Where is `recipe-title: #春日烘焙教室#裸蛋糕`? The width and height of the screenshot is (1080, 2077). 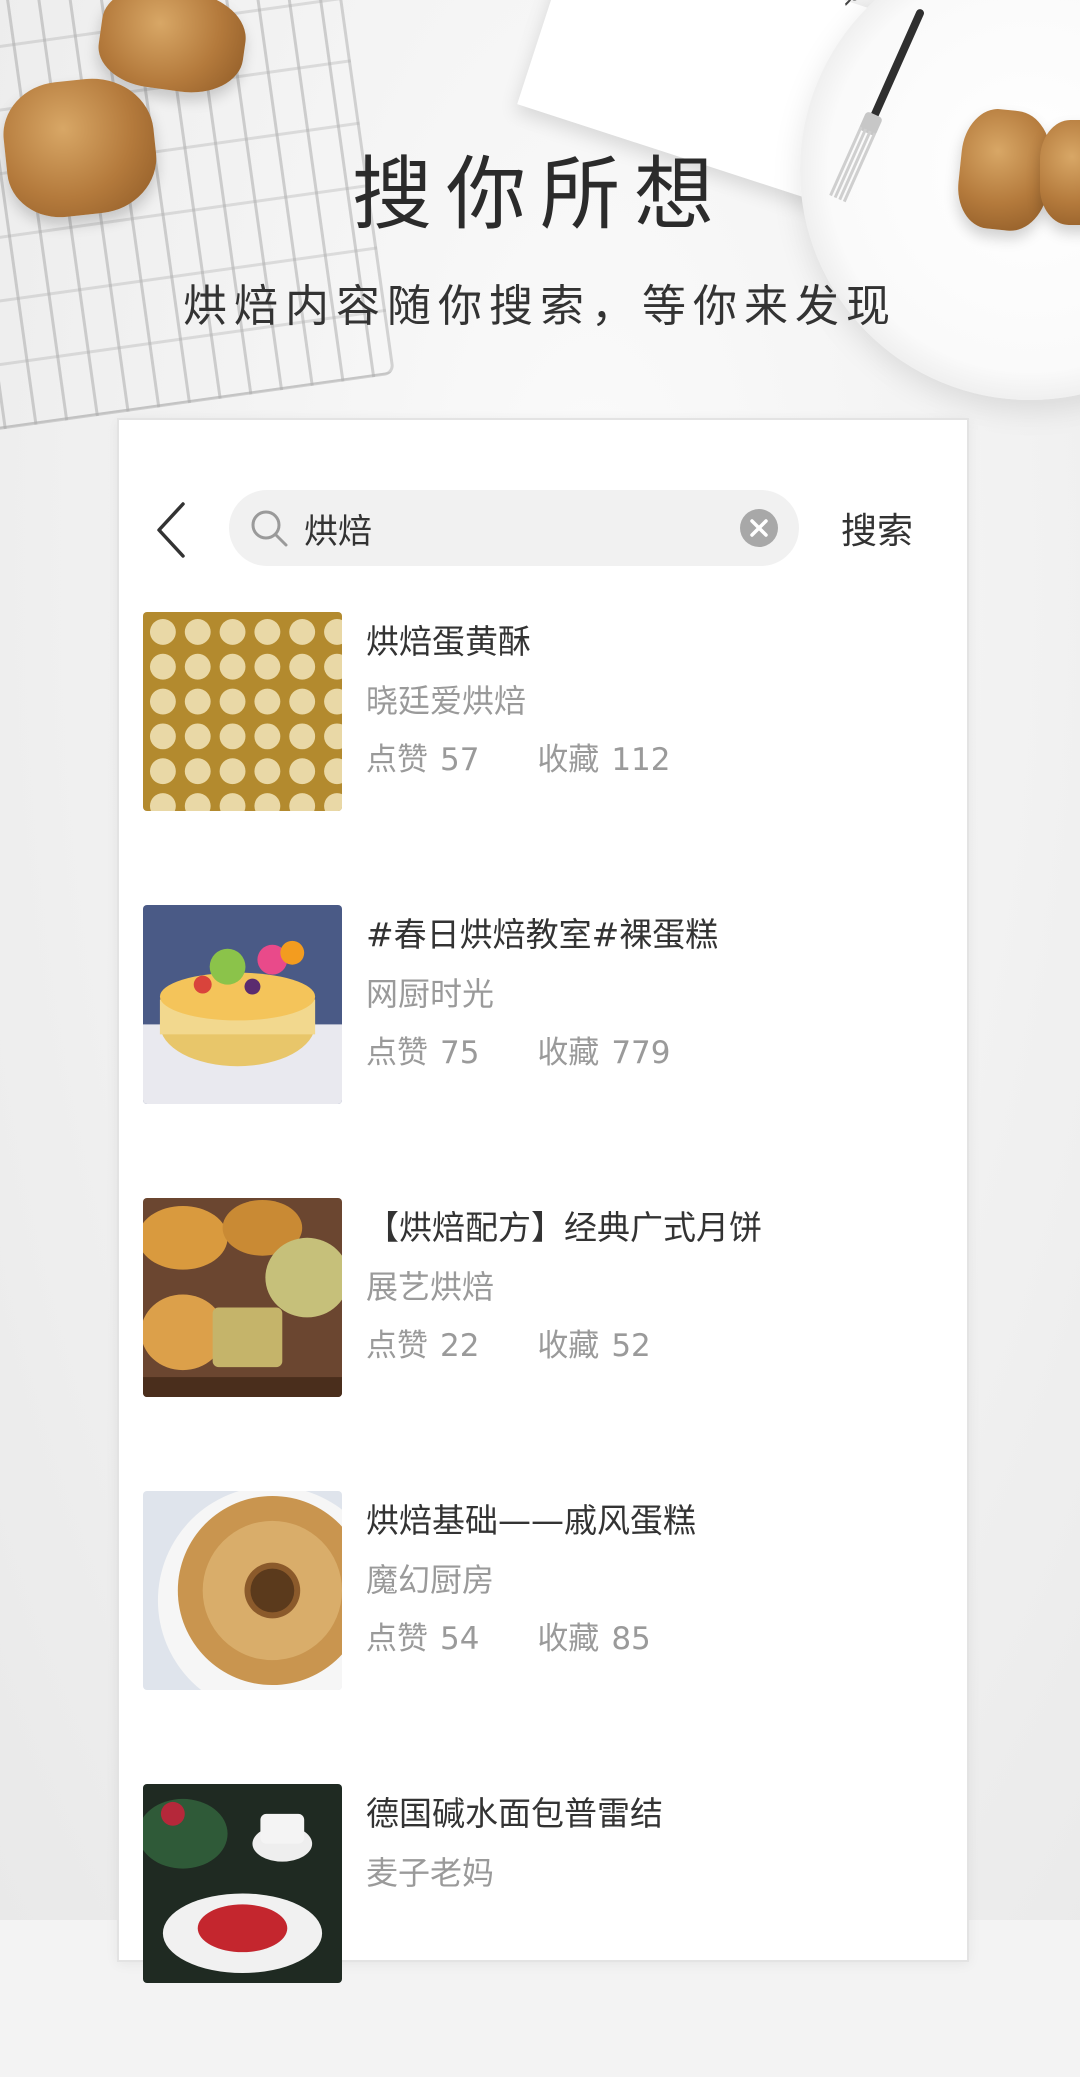
recipe-title: #春日烘焙教室#裸蛋糕 is located at coordinates (542, 934).